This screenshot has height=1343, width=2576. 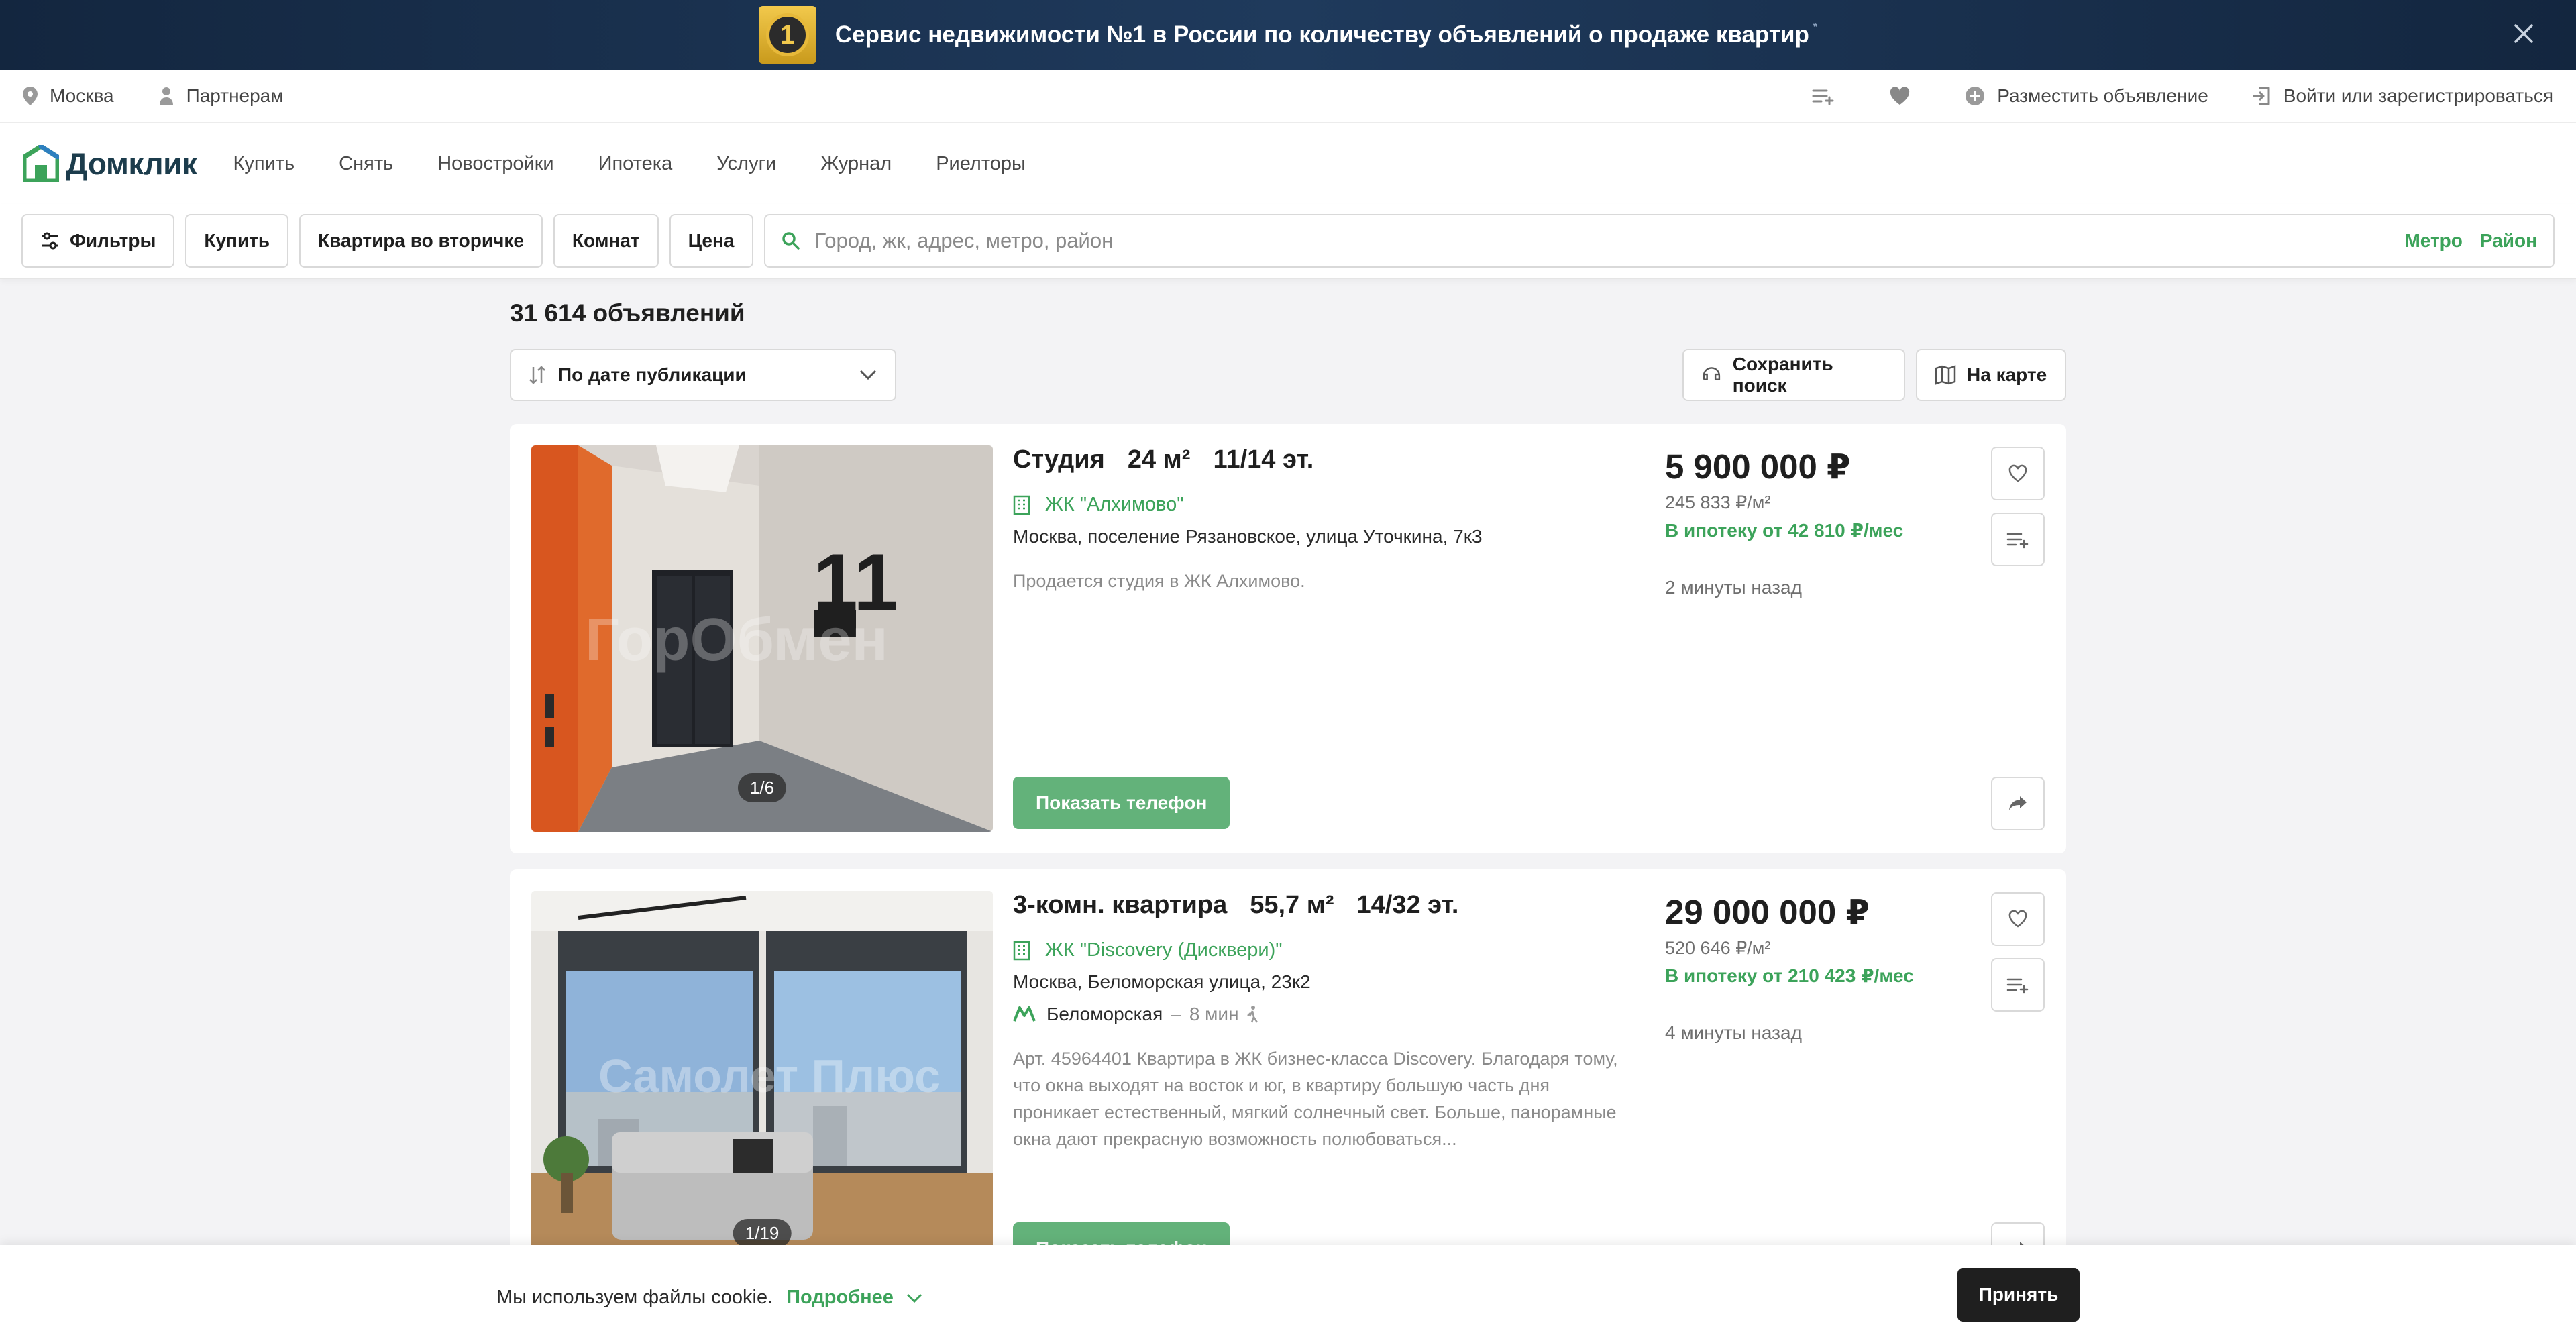 What do you see at coordinates (1121, 803) in the screenshot?
I see `show-phone-button: Показать телефон` at bounding box center [1121, 803].